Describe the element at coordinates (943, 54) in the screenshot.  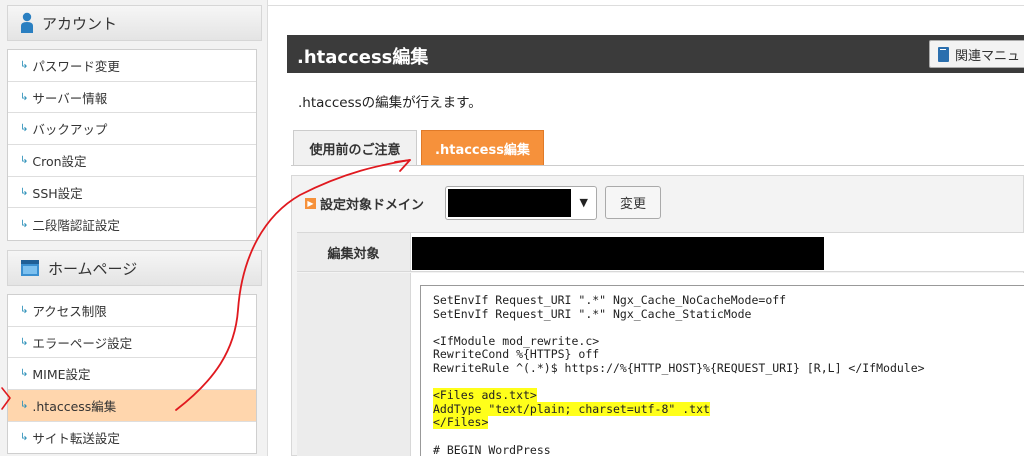
I see `book-icon` at that location.